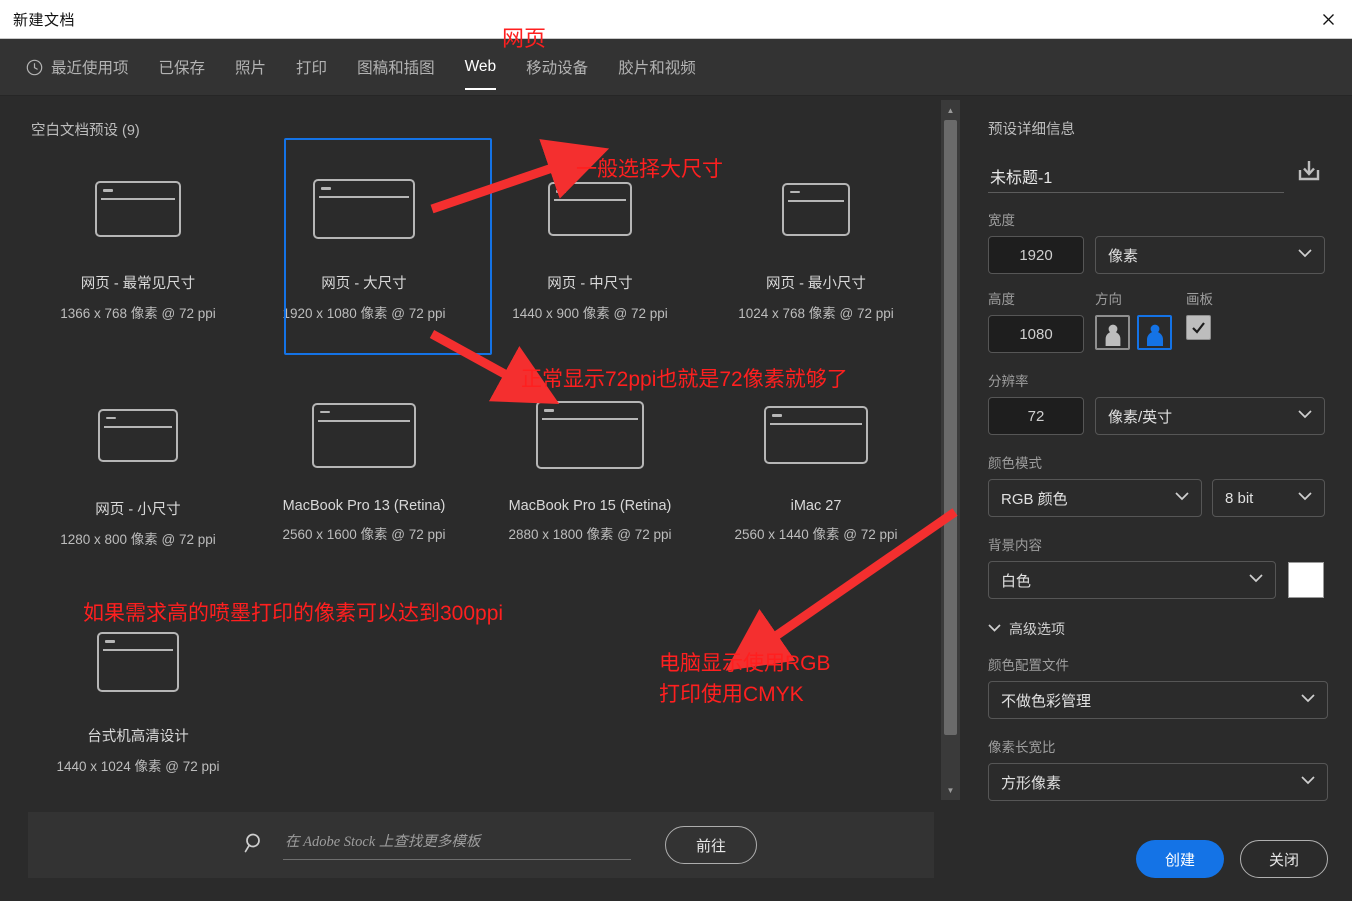 The image size is (1352, 901). I want to click on height-input, so click(1036, 334).